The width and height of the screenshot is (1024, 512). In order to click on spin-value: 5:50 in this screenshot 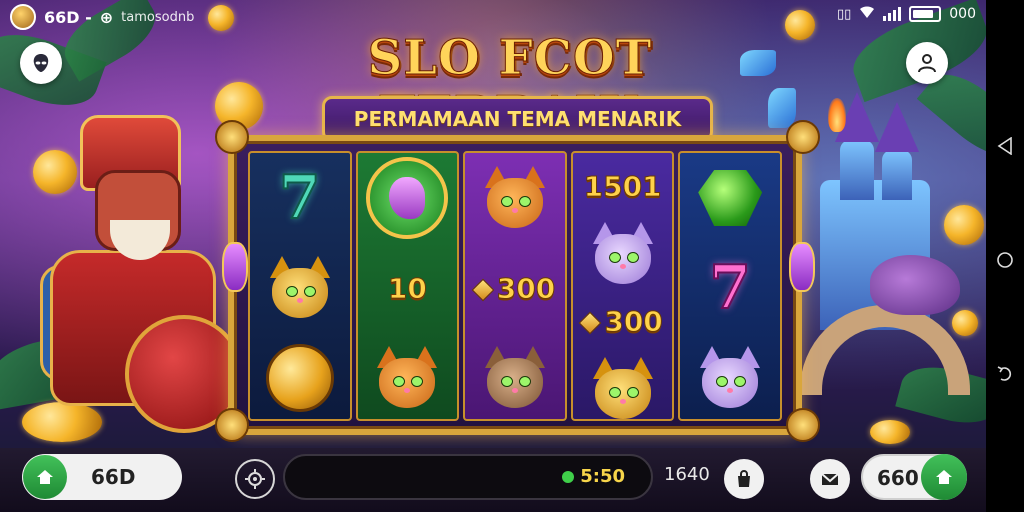, I will do `click(602, 476)`.